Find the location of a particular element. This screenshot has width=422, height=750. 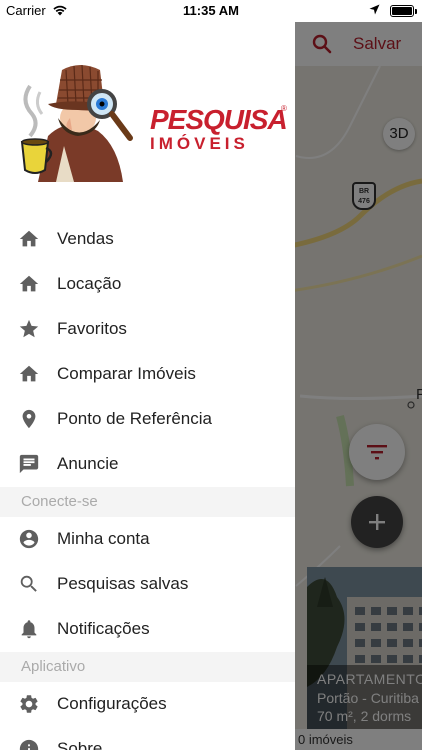

menu-item-label: Vendas is located at coordinates (85, 238).